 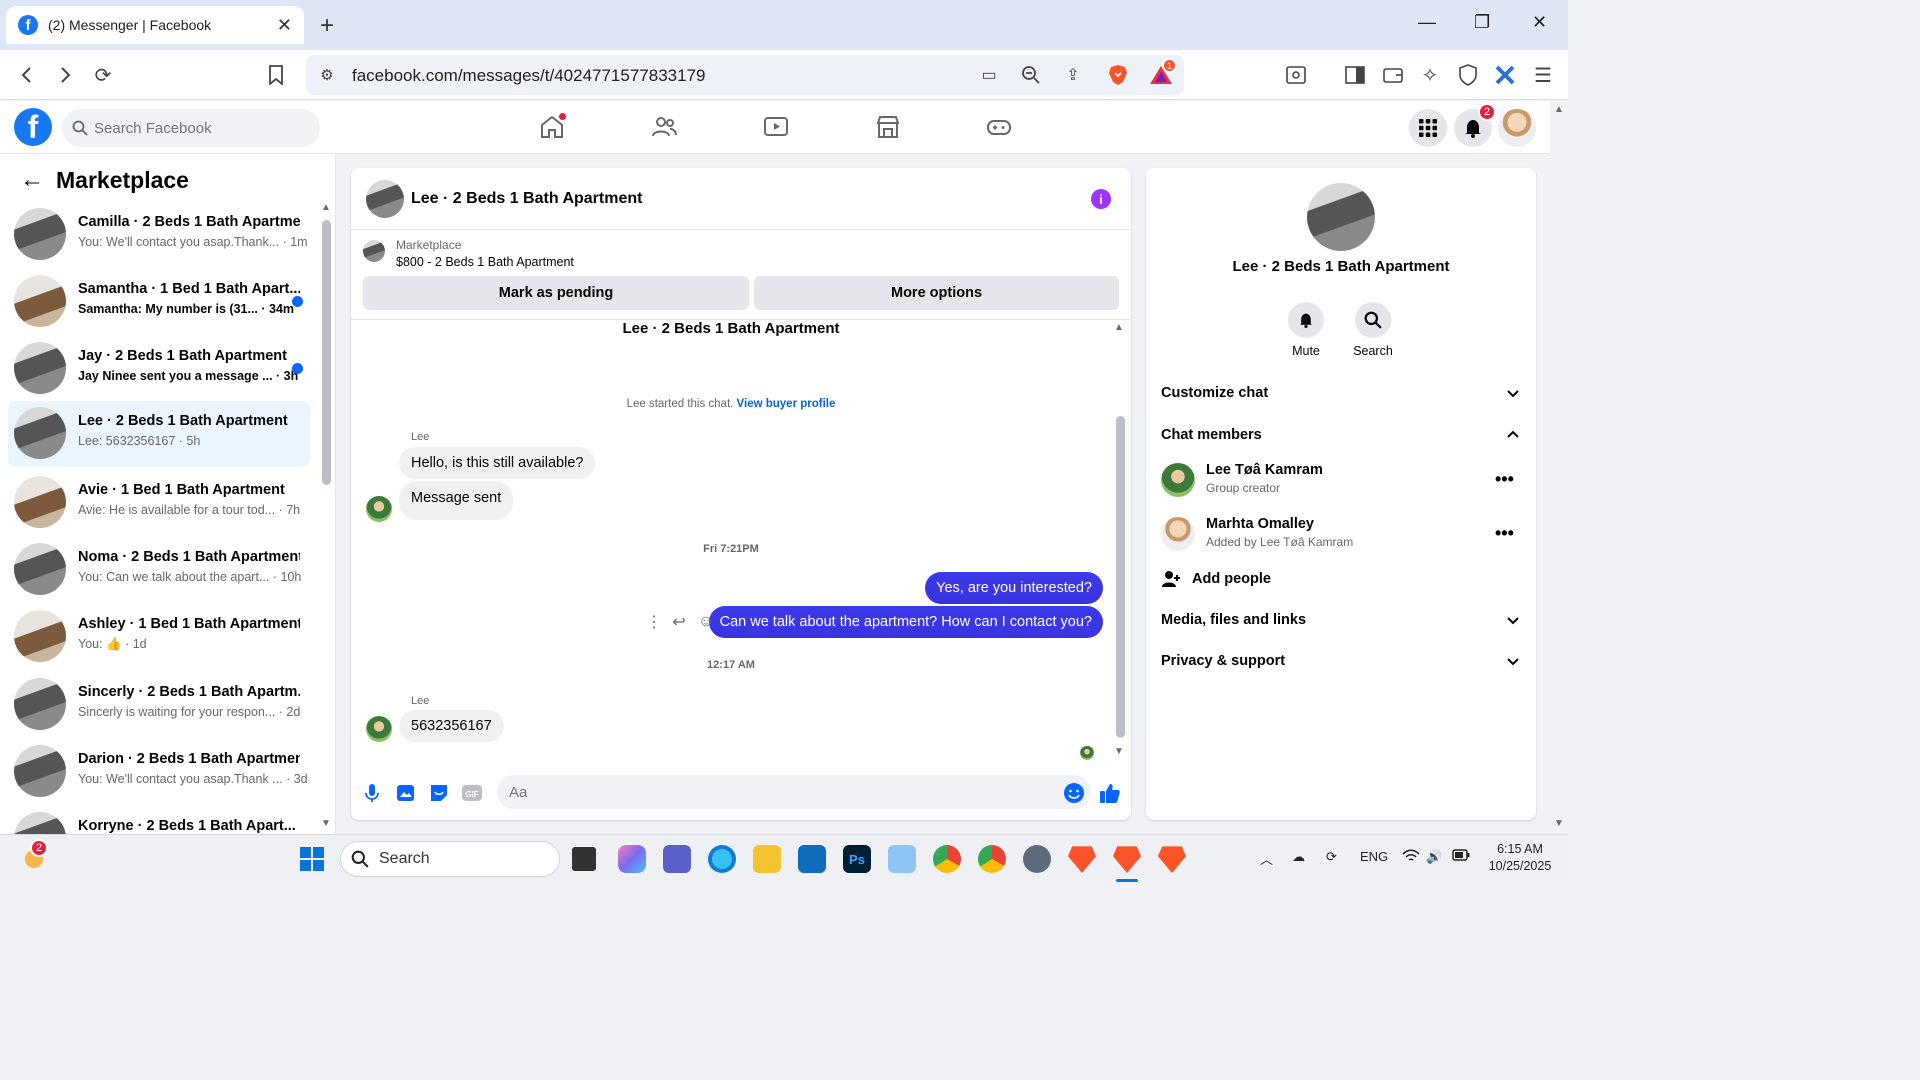 What do you see at coordinates (1014, 588) in the screenshot?
I see `outgoing-message: Yes, are you interested?` at bounding box center [1014, 588].